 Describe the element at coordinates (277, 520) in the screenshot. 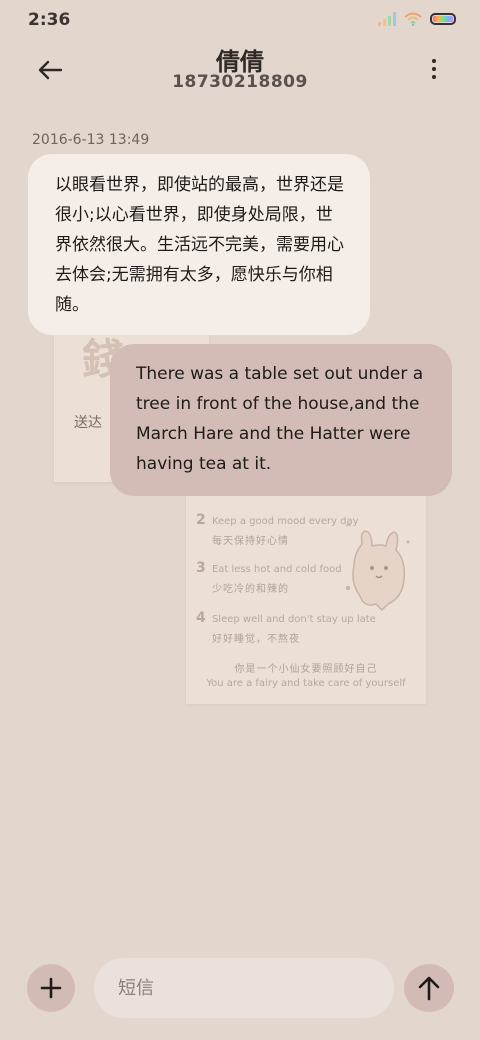

I see `tip-item: 2 Keep a good mood every day` at that location.